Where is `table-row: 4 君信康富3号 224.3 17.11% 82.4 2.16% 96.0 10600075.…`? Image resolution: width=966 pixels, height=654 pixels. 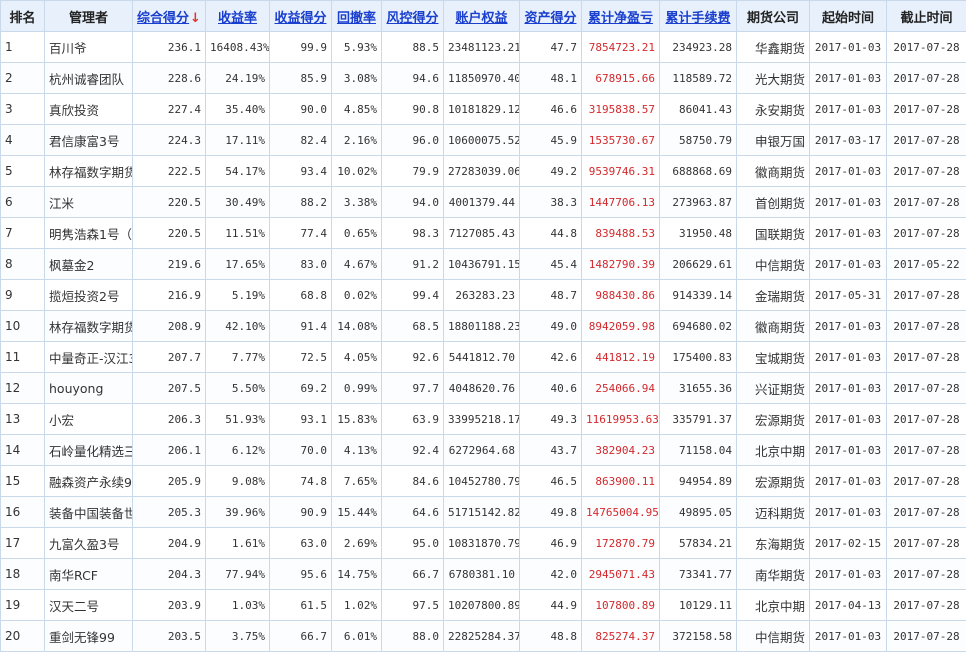
table-row: 4 君信康富3号 224.3 17.11% 82.4 2.16% 96.0 10600075.… is located at coordinates (483, 140).